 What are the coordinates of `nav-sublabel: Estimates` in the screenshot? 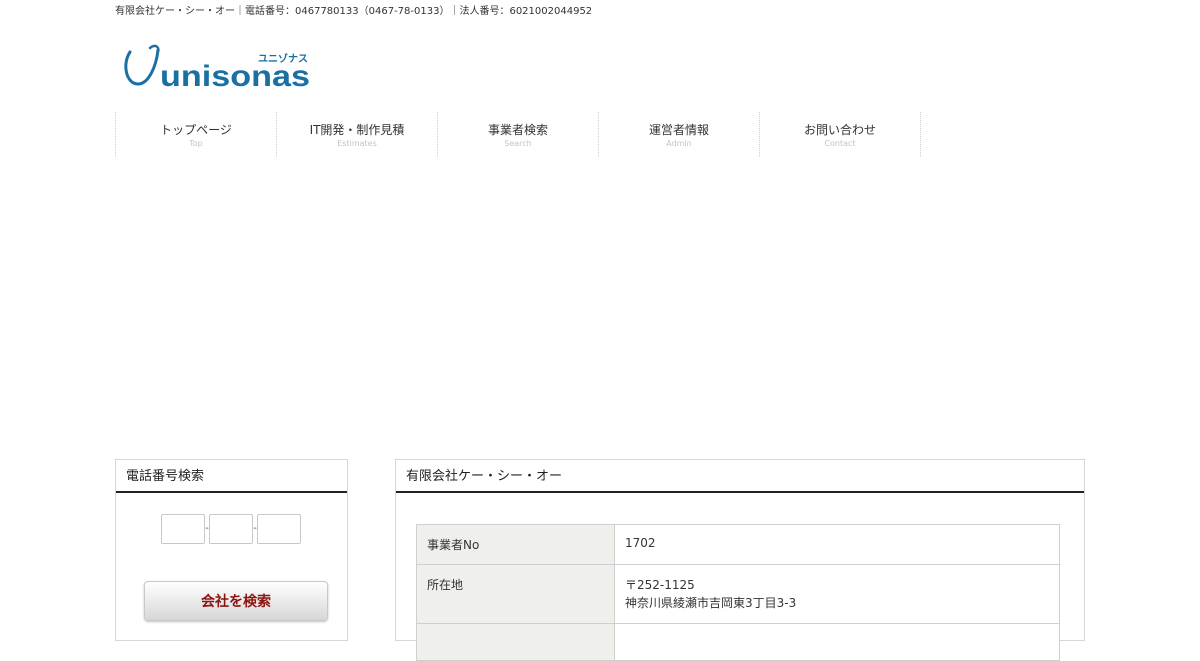 It's located at (357, 143).